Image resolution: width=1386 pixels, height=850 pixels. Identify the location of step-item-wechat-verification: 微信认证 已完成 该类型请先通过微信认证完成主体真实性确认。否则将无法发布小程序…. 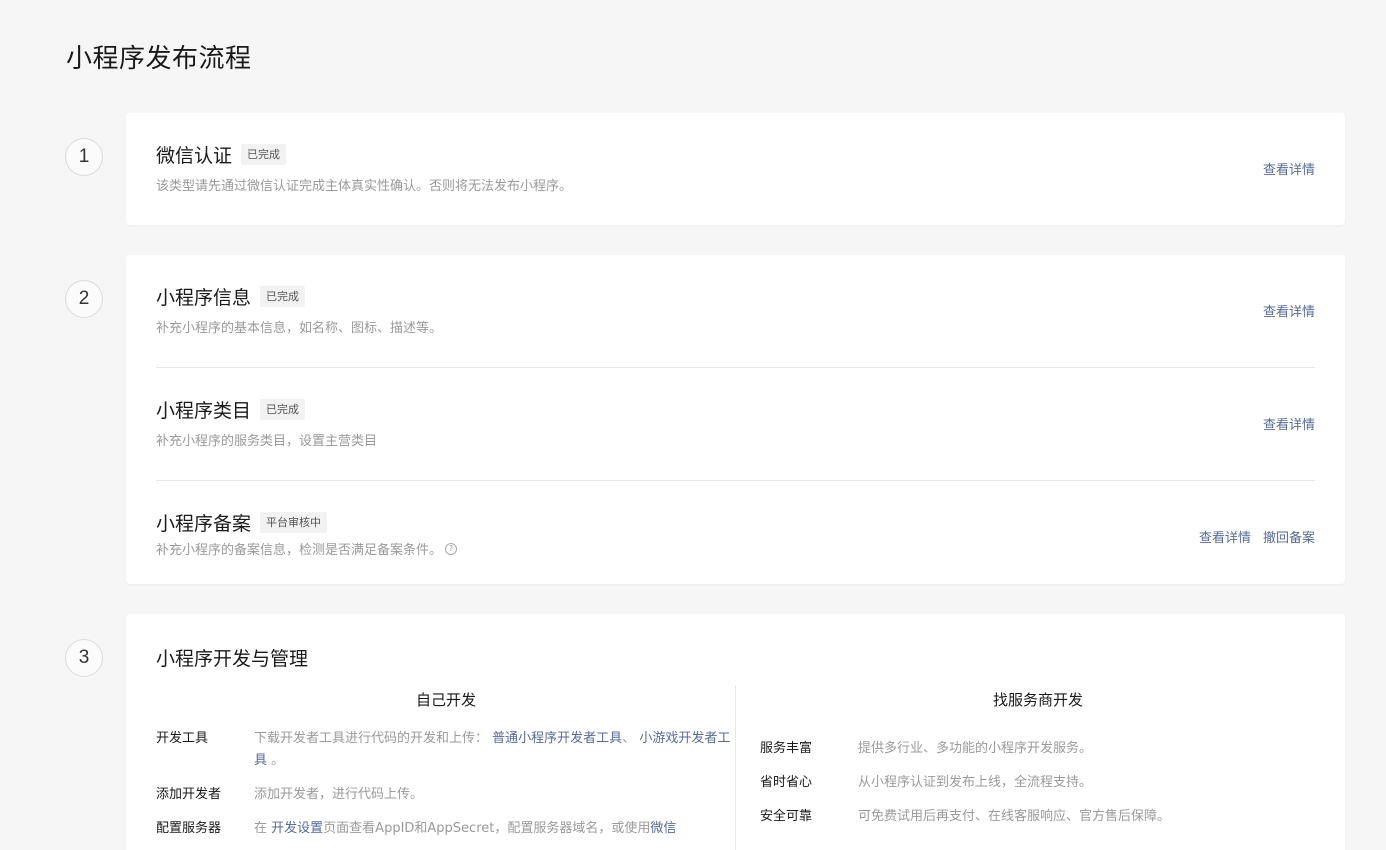
(735, 167).